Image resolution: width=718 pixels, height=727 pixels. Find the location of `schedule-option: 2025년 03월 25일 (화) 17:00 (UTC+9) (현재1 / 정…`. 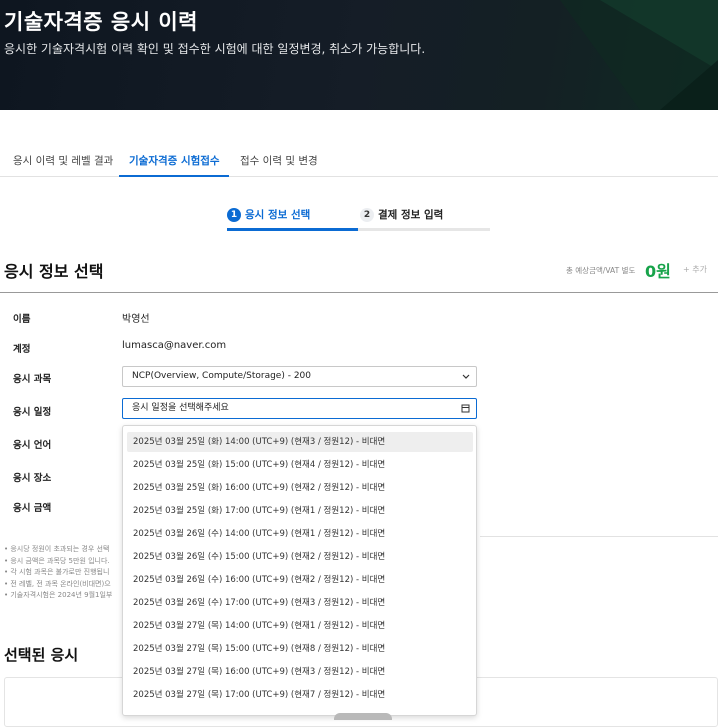

schedule-option: 2025년 03월 25일 (화) 17:00 (UTC+9) (현재1 / 정… is located at coordinates (300, 511).